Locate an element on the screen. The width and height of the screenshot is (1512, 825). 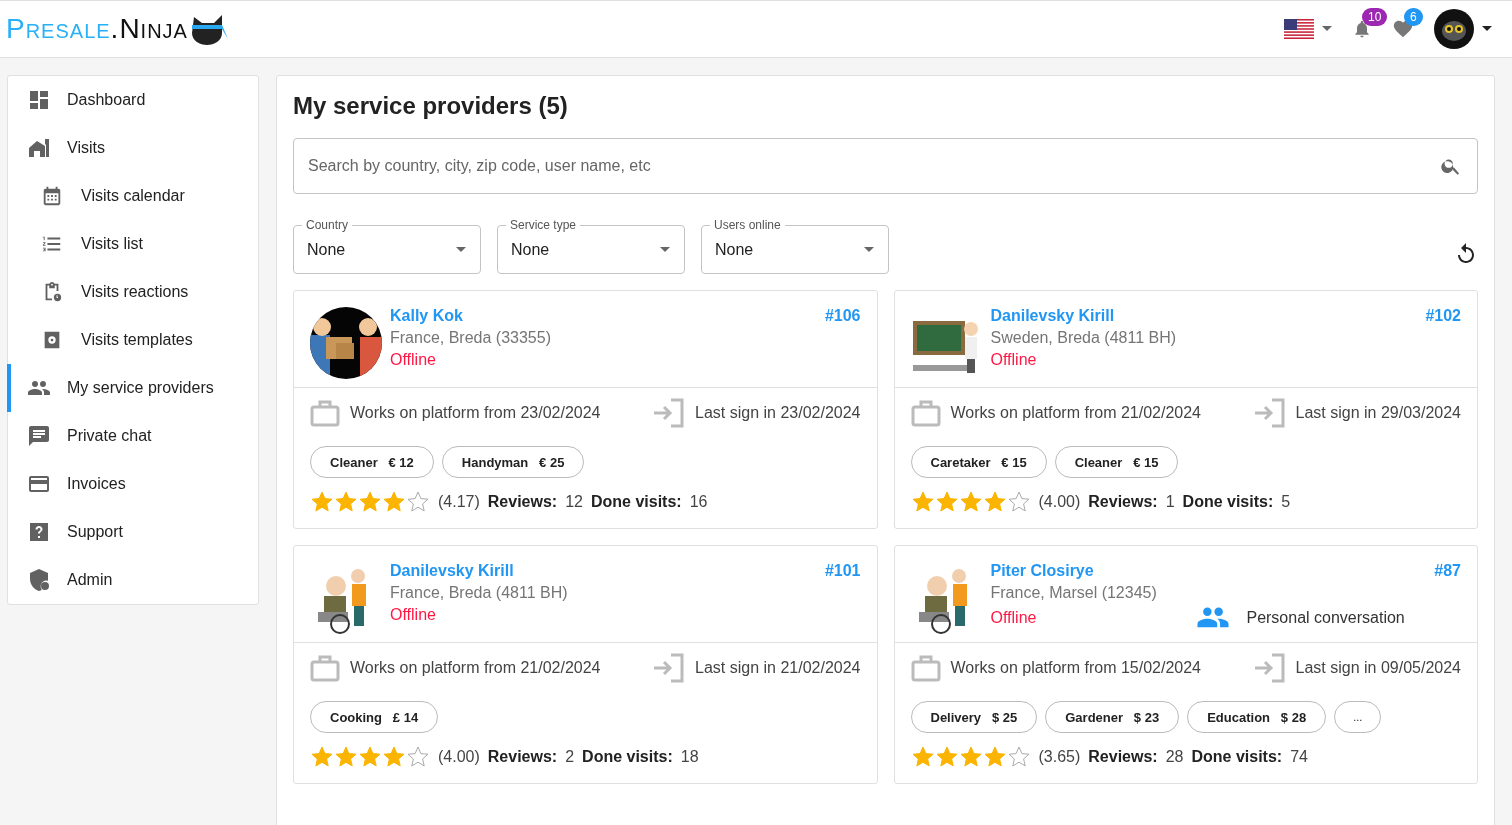
chat-icon is located at coordinates (39, 436).